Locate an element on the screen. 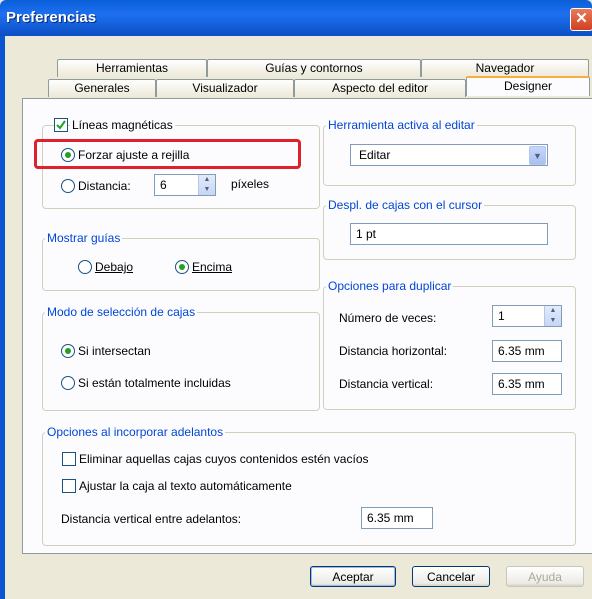 The height and width of the screenshot is (599, 592). tab-navegador: Navegador is located at coordinates (505, 68).